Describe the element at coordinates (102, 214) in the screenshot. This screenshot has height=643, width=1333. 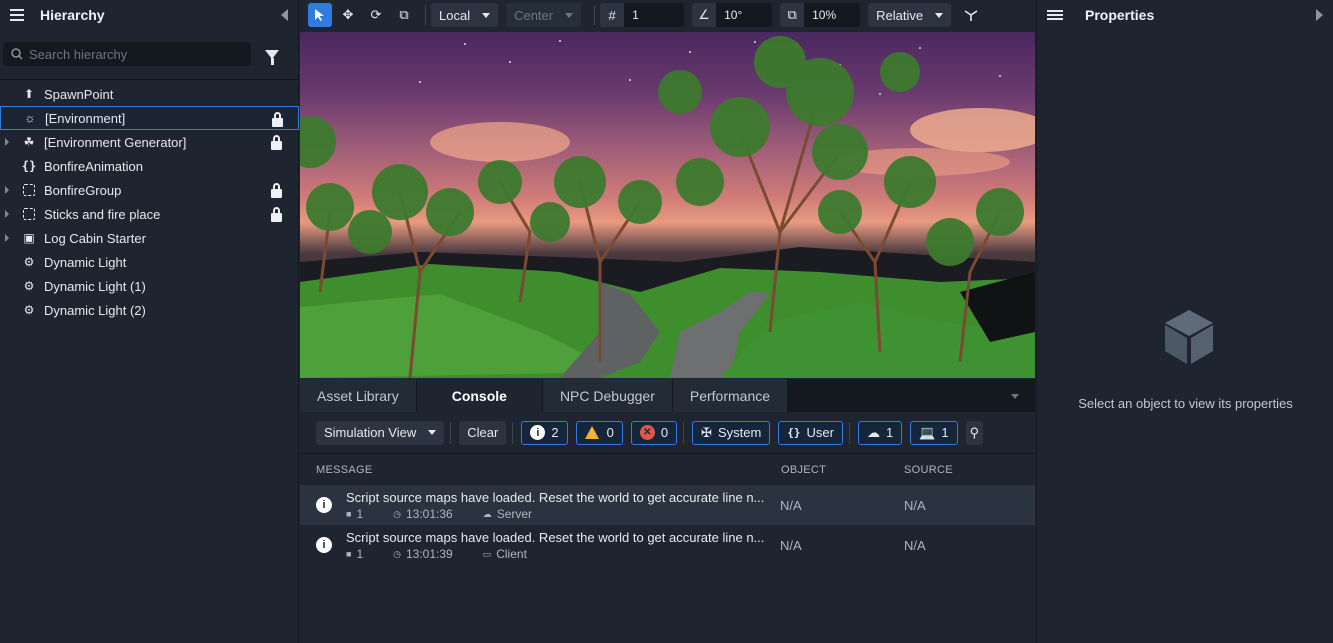
I see `tree-item-label: Sticks and fire place` at that location.